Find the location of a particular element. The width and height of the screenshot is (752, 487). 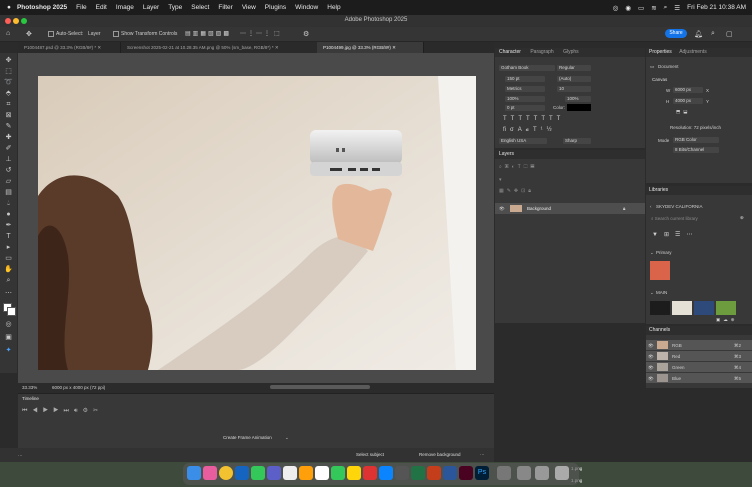

share-button: Share is located at coordinates (676, 33).